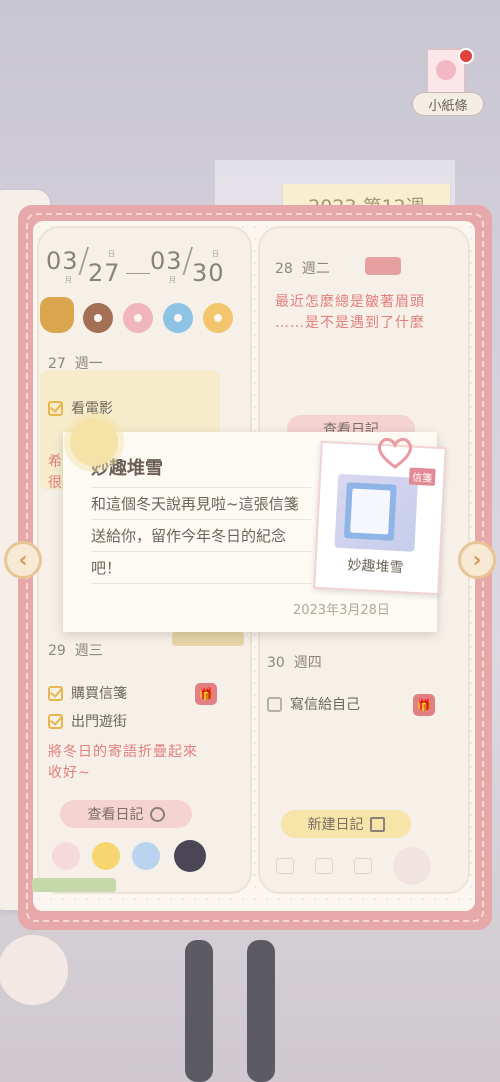 The height and width of the screenshot is (1082, 500). Describe the element at coordinates (88, 651) in the screenshot. I see `day-weekday: 週三` at that location.